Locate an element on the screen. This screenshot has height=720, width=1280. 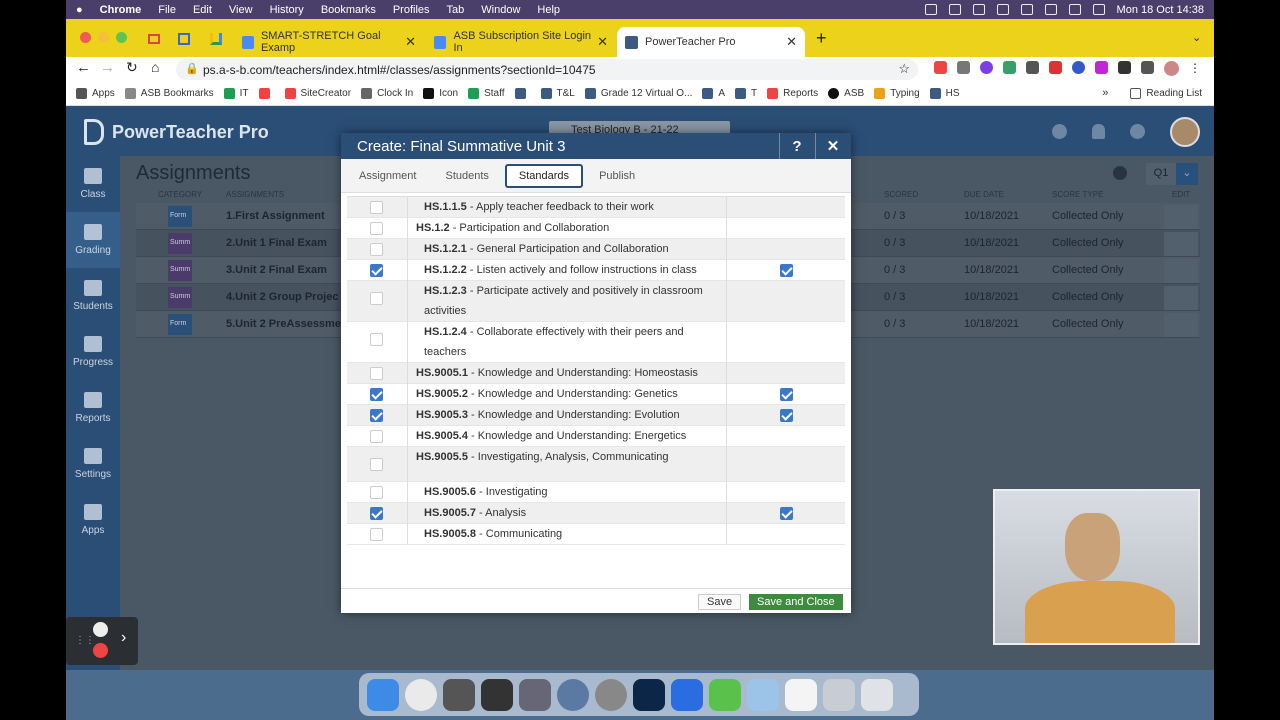
menu-app-name: Chrome is located at coordinates (121, 10).